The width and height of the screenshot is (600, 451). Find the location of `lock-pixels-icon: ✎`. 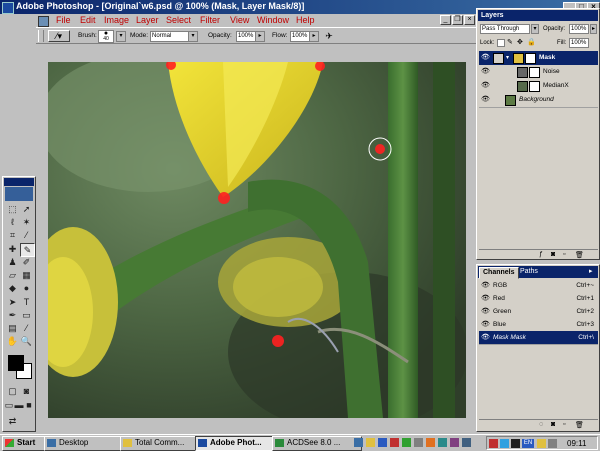

lock-pixels-icon: ✎ is located at coordinates (511, 43).